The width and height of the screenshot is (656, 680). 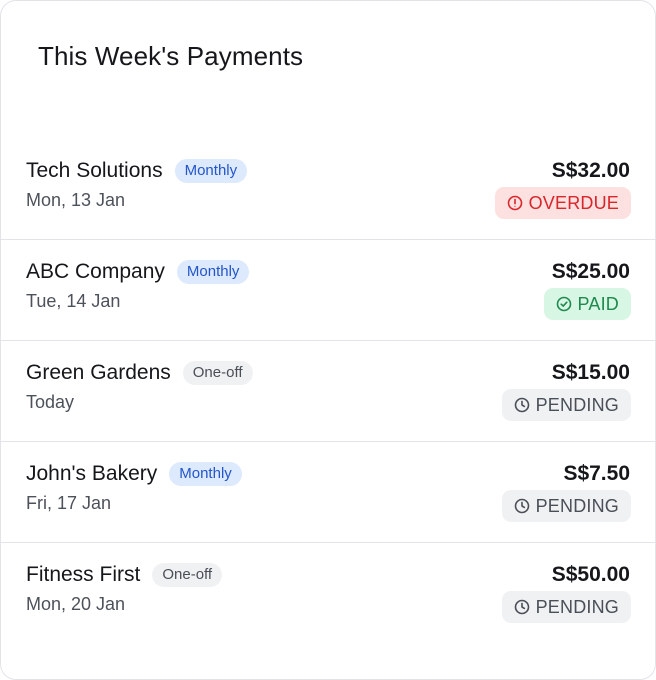 I want to click on payment-amount: S$7.50, so click(x=596, y=473).